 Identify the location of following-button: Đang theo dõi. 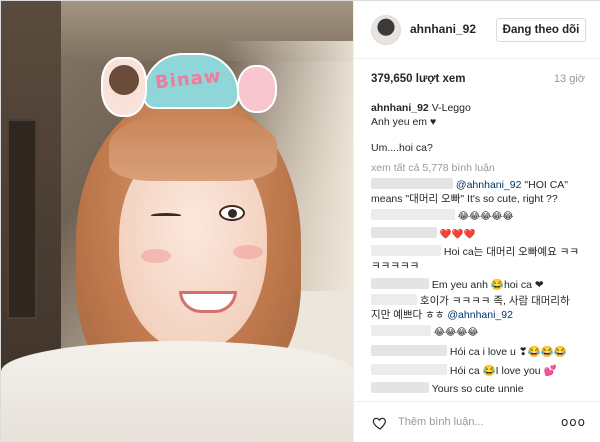
(541, 30).